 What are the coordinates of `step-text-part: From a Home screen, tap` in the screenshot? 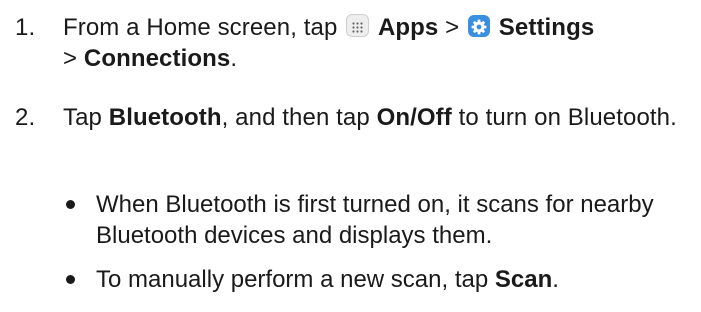 It's located at (204, 27).